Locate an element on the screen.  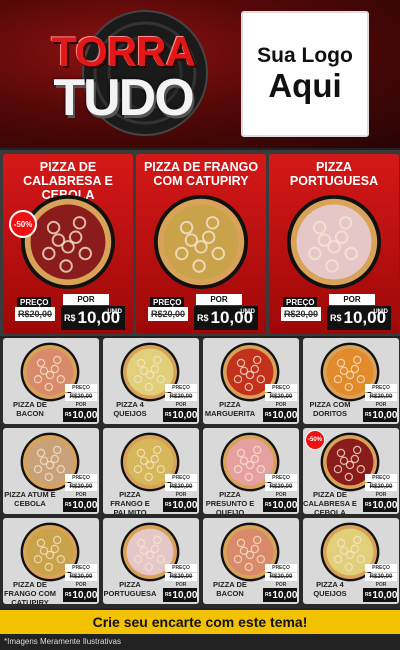
pizza-name: PIZZA DE FRANGO COM CATUPIRY is located at coordinates (30, 592).